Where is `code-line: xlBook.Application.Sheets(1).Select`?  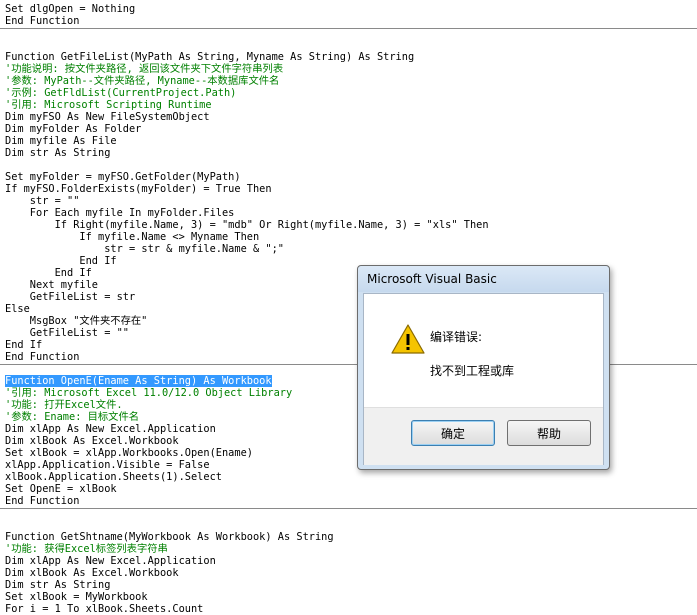 code-line: xlBook.Application.Sheets(1).Select is located at coordinates (113, 477).